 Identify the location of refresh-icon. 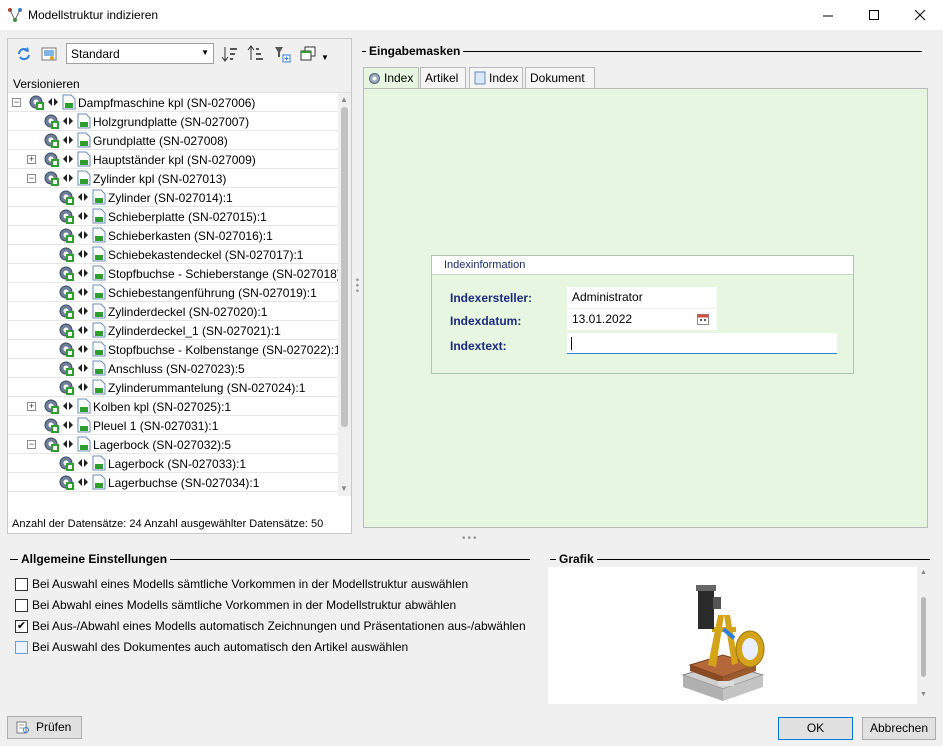
(24, 54).